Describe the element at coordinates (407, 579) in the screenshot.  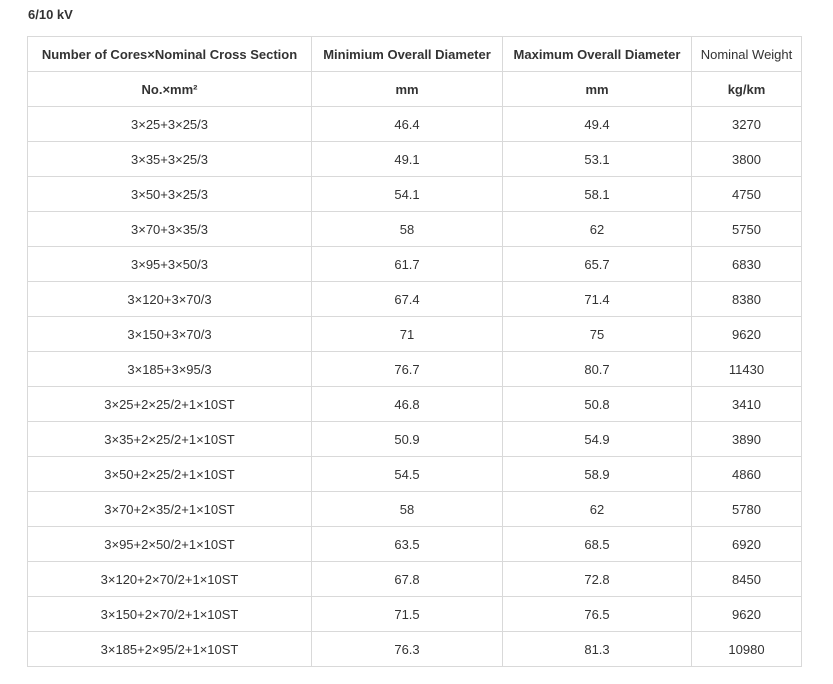
I see `cell-min-diameter: 67.8` at that location.